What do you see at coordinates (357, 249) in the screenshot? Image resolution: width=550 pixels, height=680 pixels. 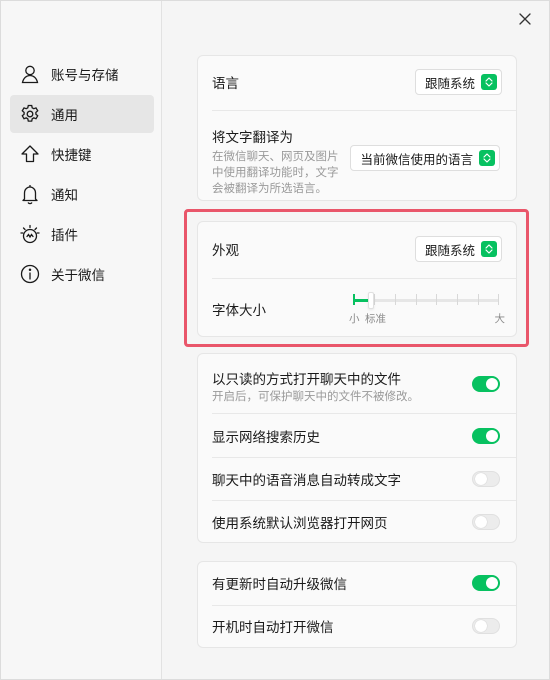 I see `appearance-row: 外观 跟随系统` at bounding box center [357, 249].